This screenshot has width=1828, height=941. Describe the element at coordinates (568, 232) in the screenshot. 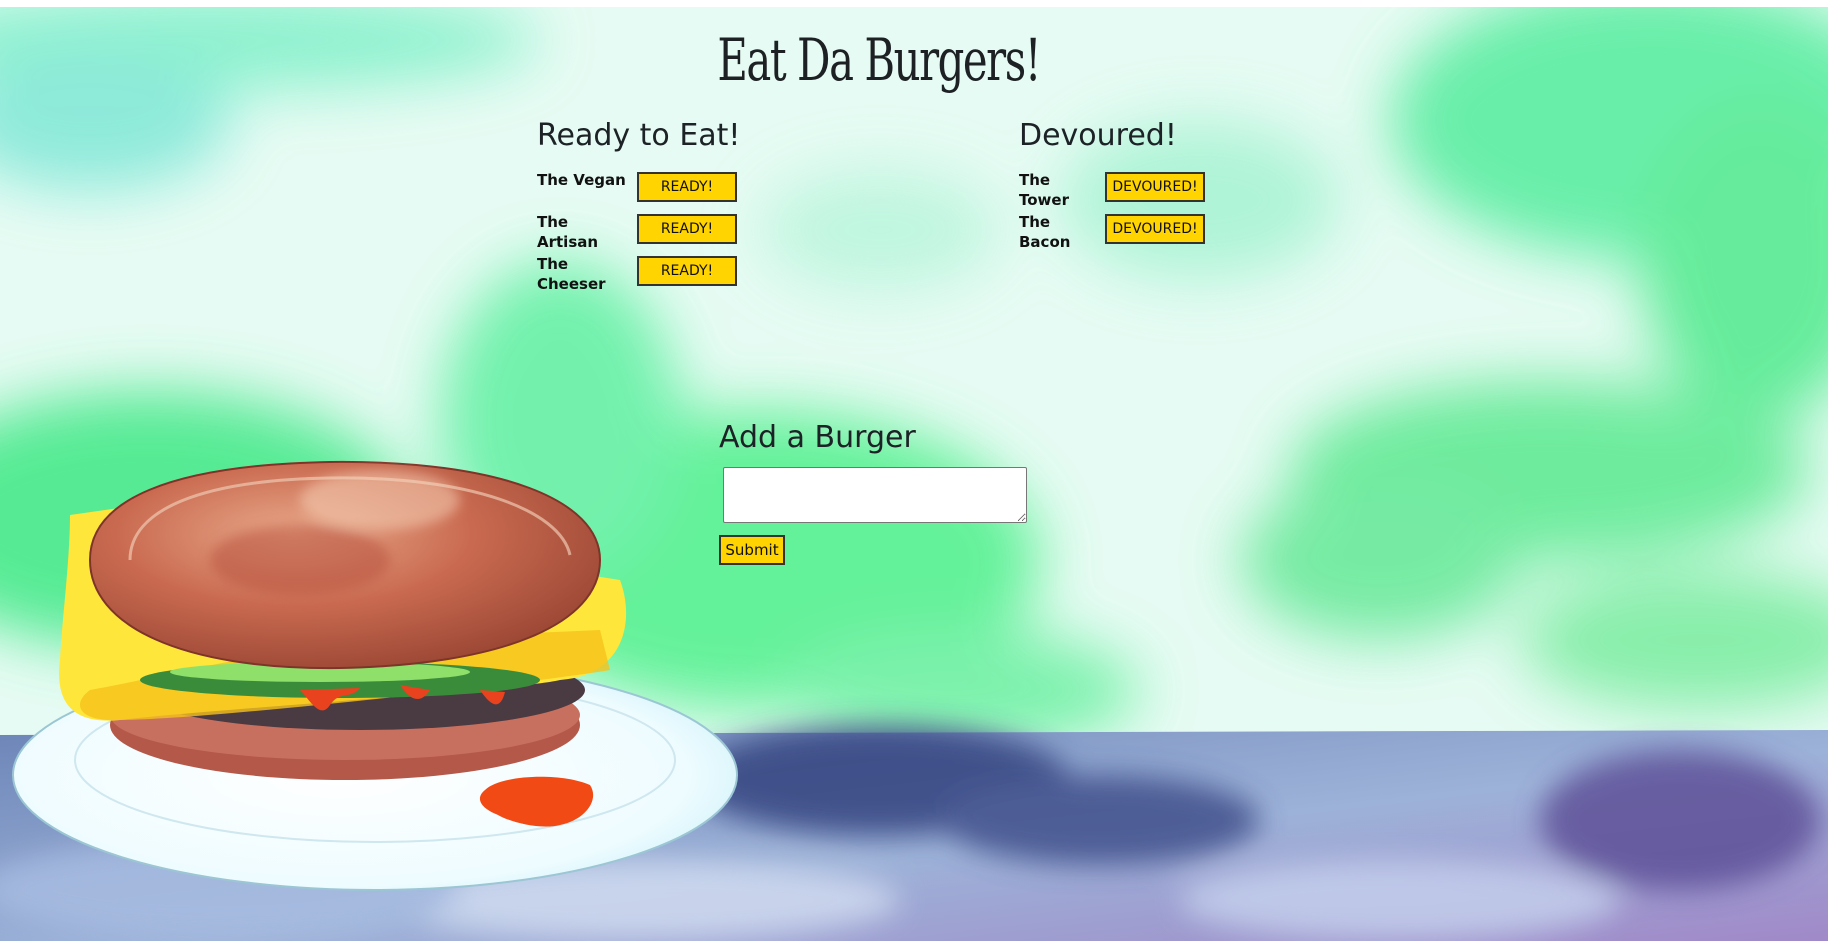

I see `burger-name: The Artisan` at that location.